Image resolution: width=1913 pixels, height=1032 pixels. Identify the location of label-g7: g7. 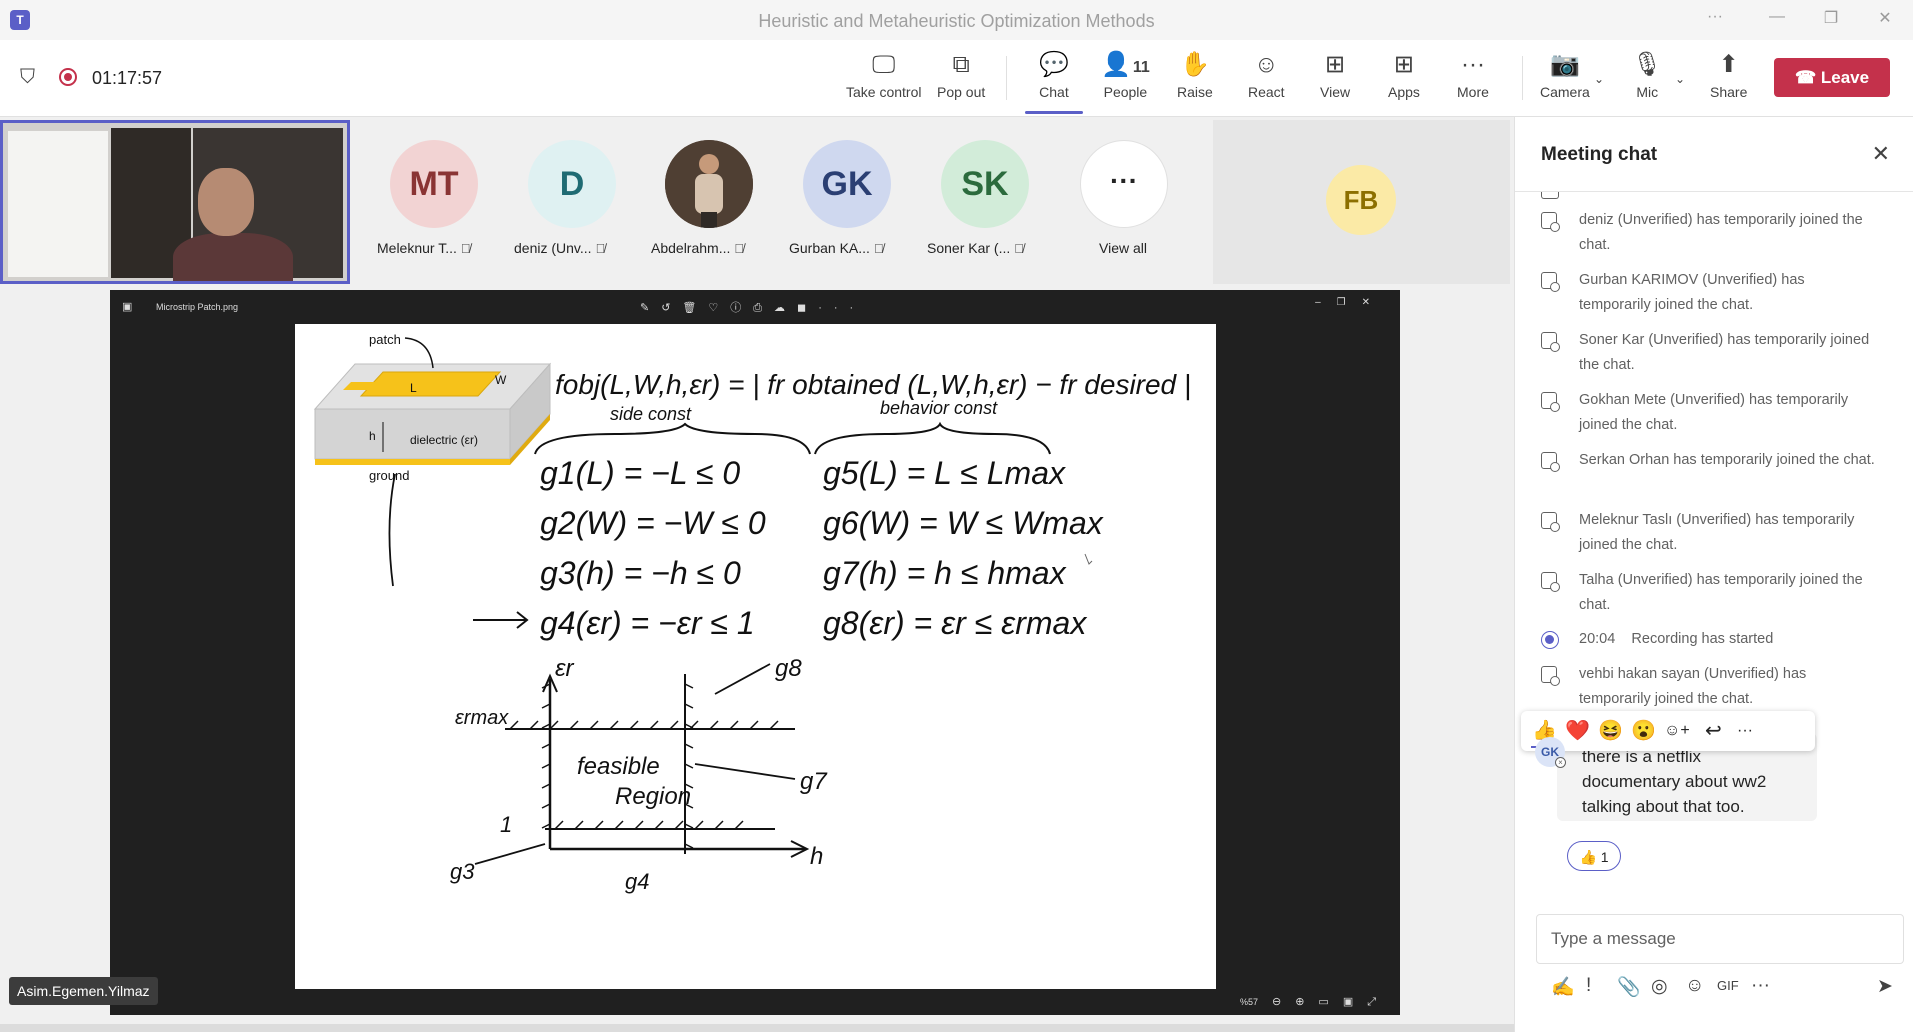
(814, 781).